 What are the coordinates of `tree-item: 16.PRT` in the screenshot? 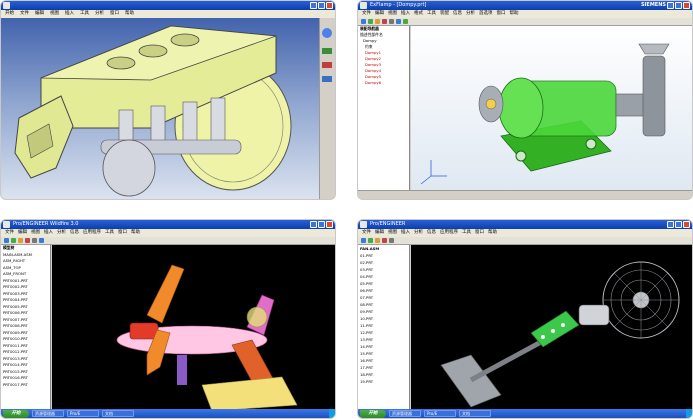 It's located at (384, 360).